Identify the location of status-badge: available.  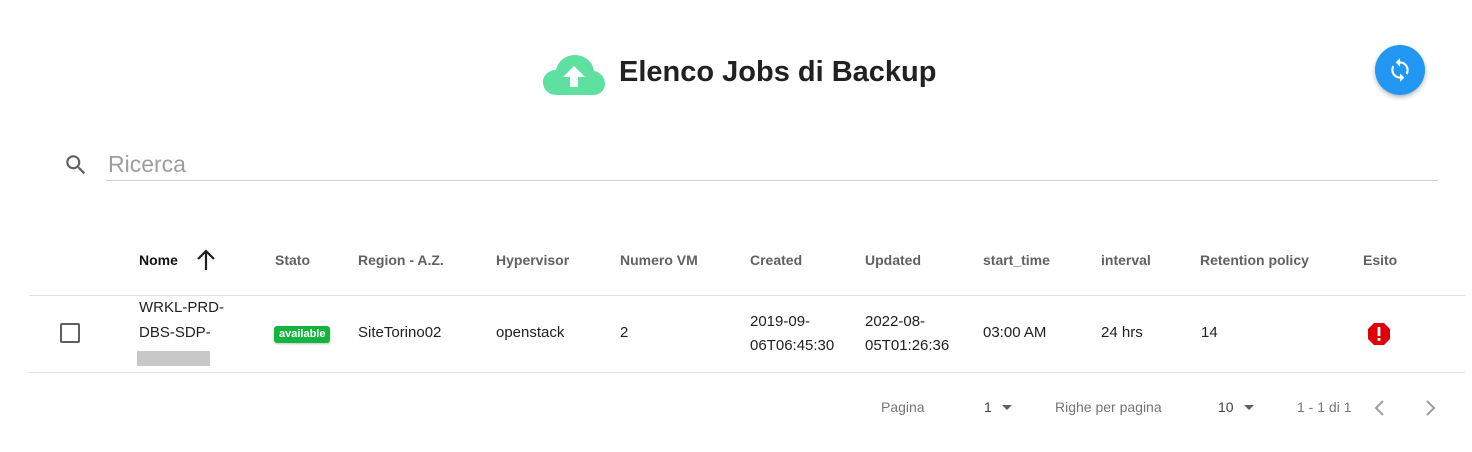
(302, 334).